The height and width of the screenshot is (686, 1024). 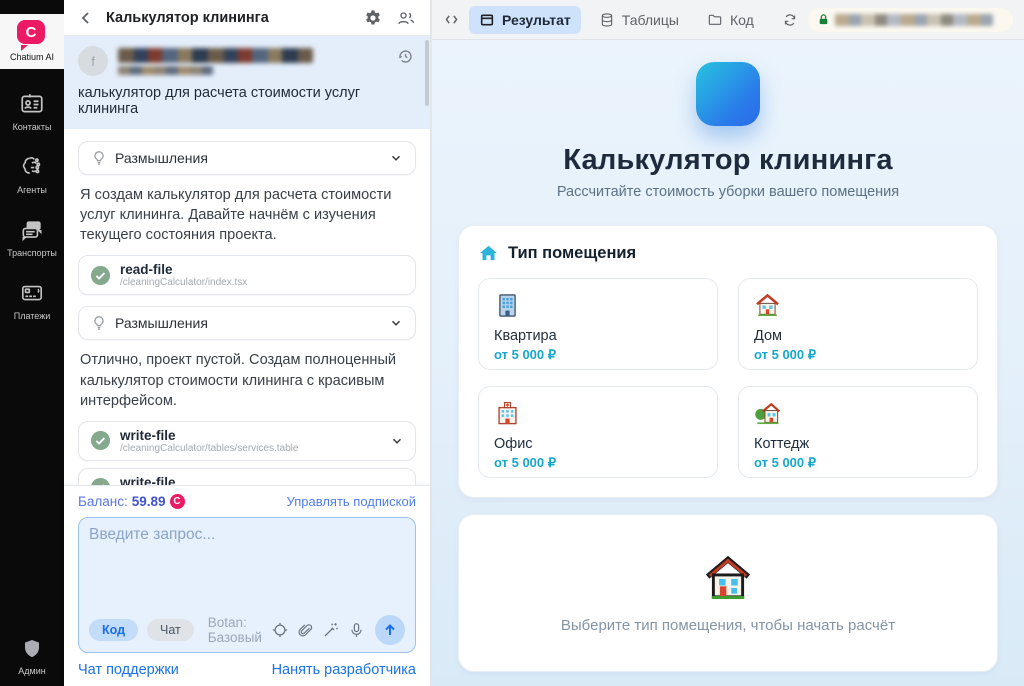 I want to click on sidebar-item-payments: Платежи, so click(x=32, y=300).